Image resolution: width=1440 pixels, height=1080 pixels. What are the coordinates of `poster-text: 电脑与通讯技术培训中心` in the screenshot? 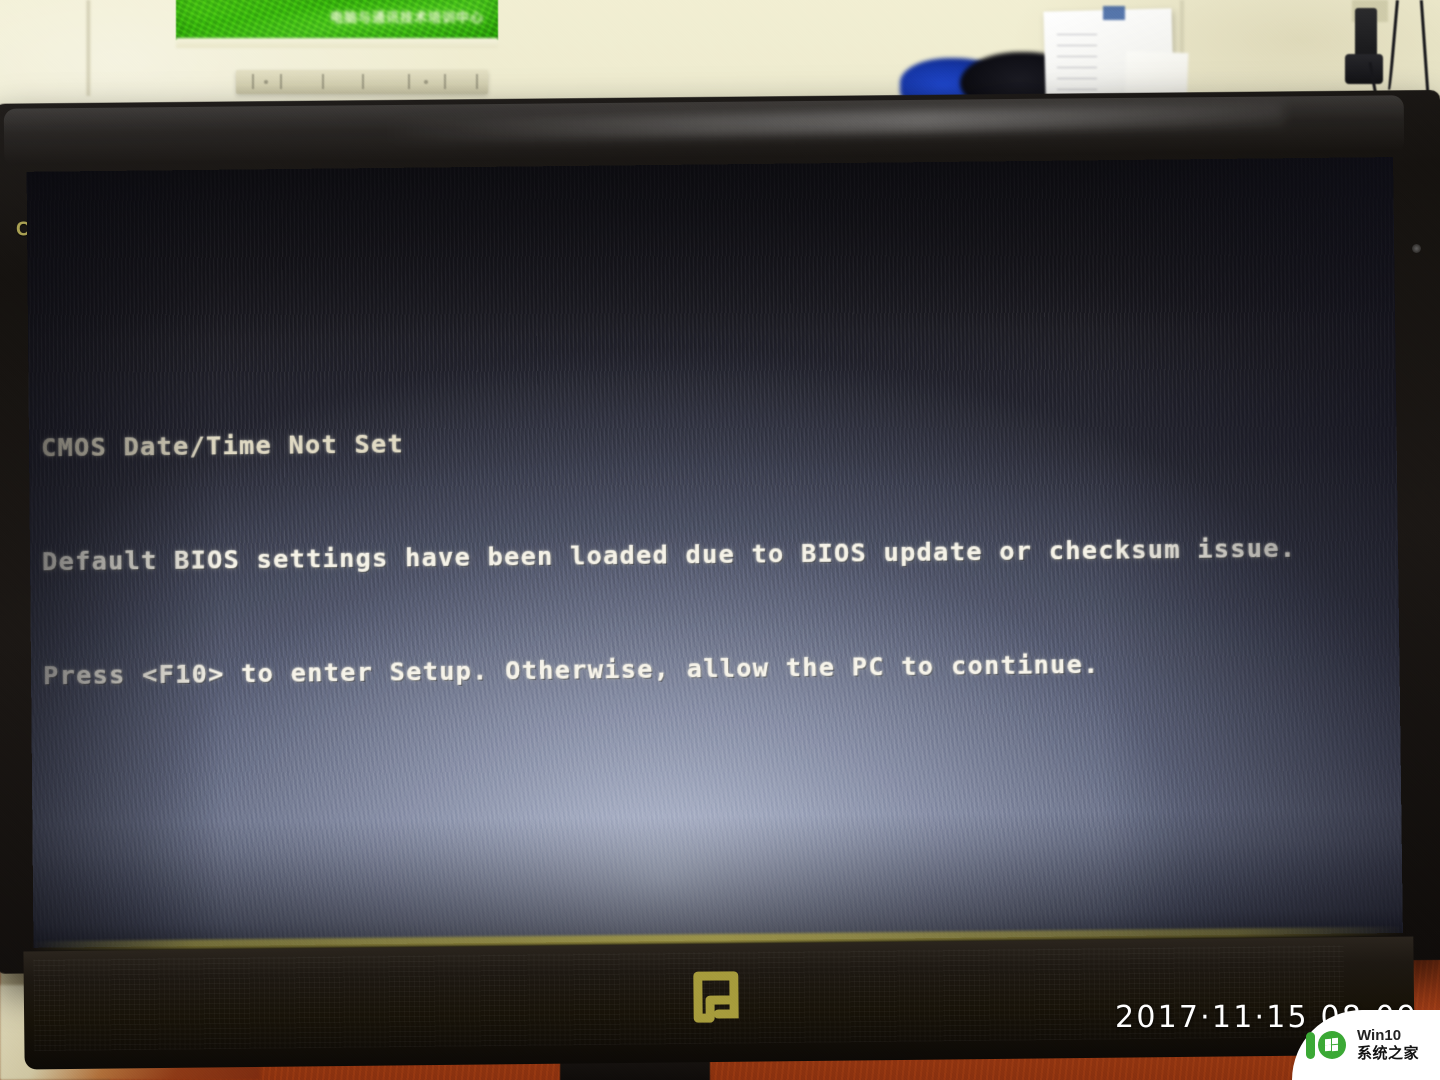 It's located at (406, 17).